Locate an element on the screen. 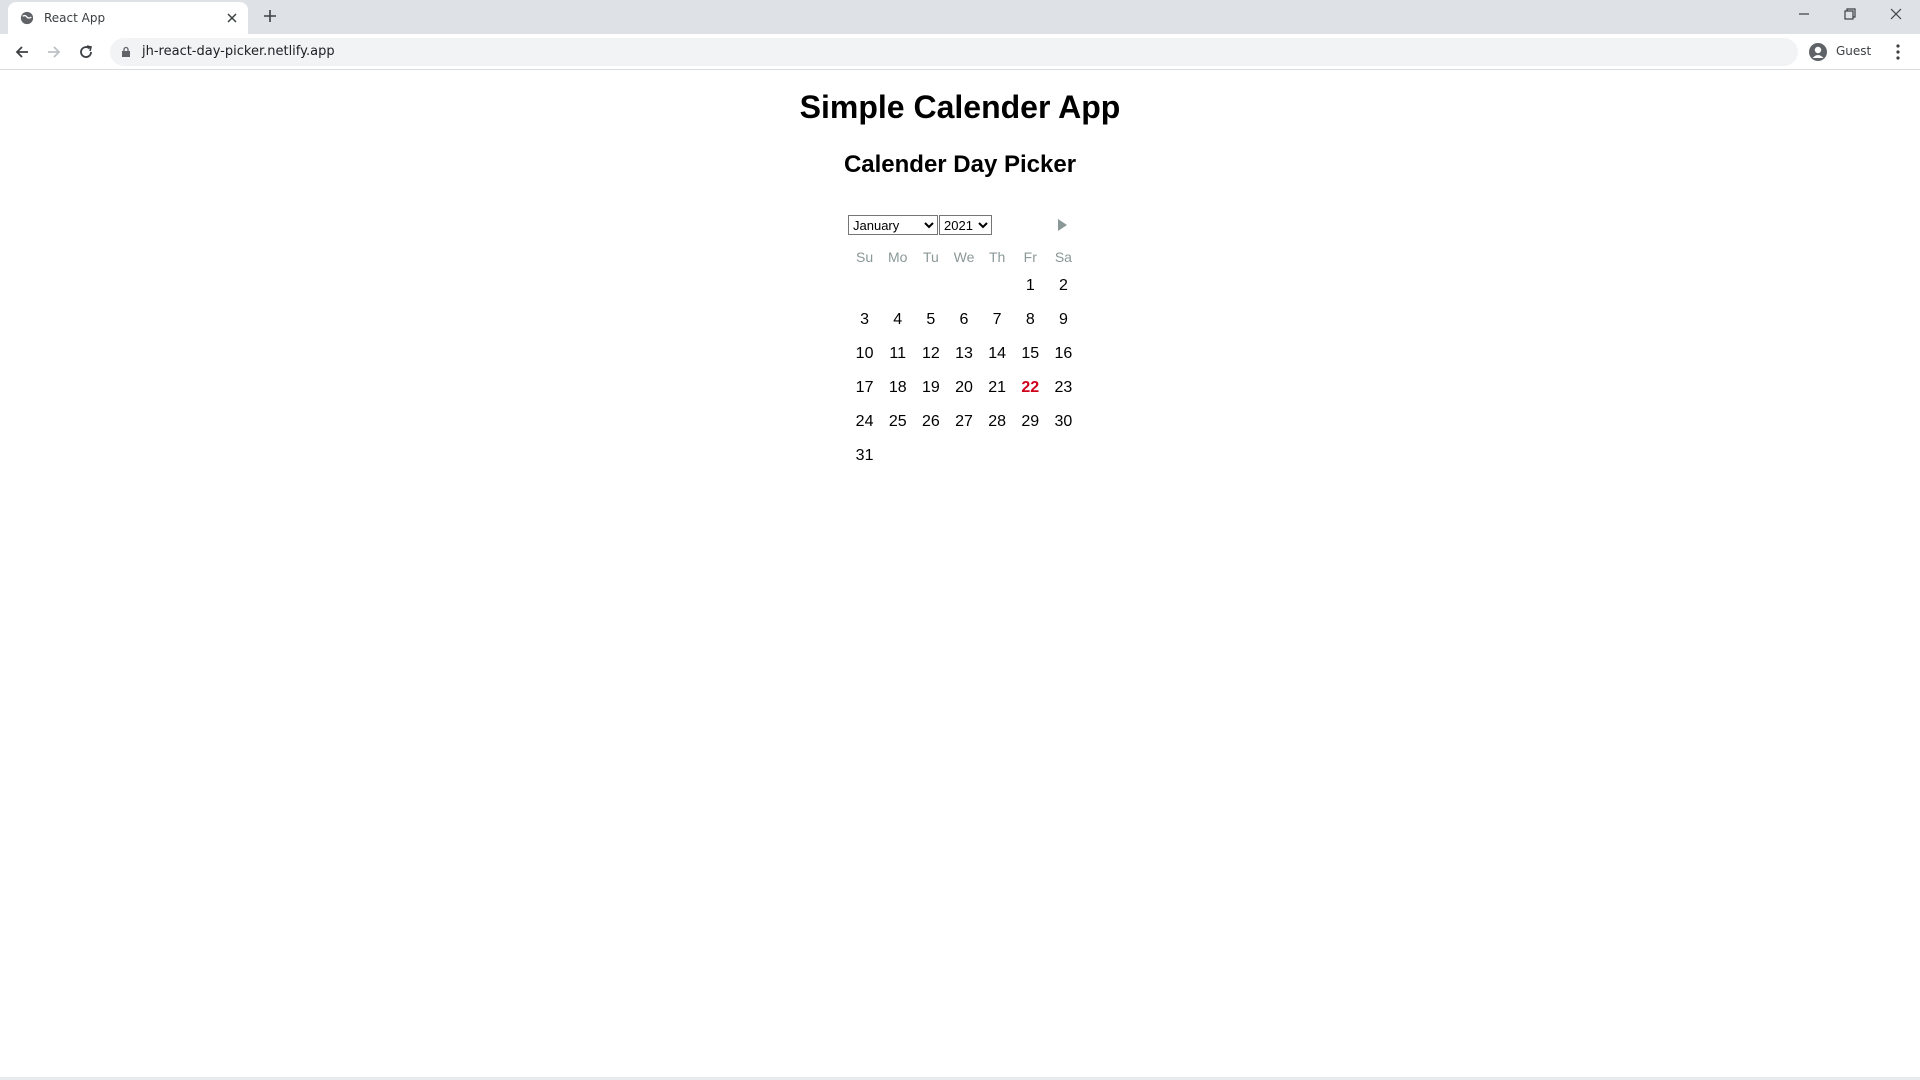  weekday-label: Su is located at coordinates (865, 257).